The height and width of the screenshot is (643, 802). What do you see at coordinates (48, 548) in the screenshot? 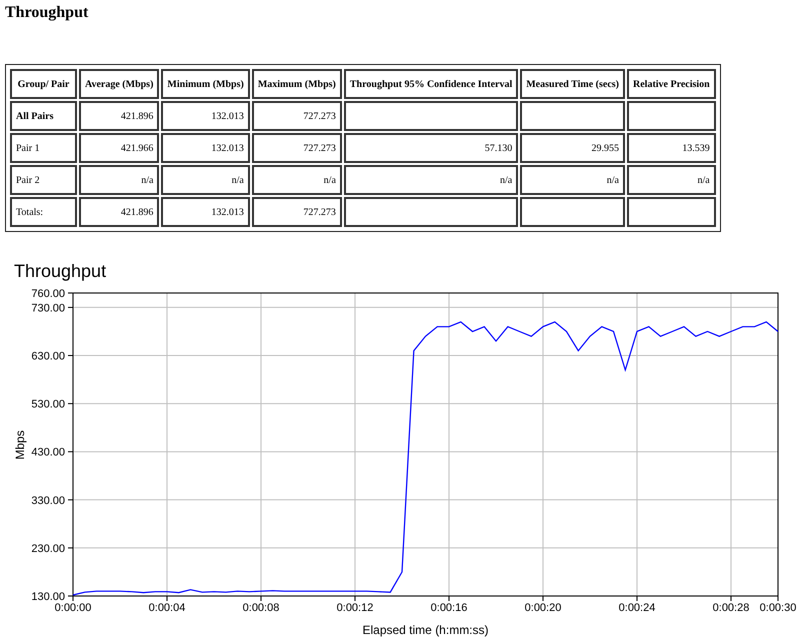
I see `y-tick-label: 230.00` at bounding box center [48, 548].